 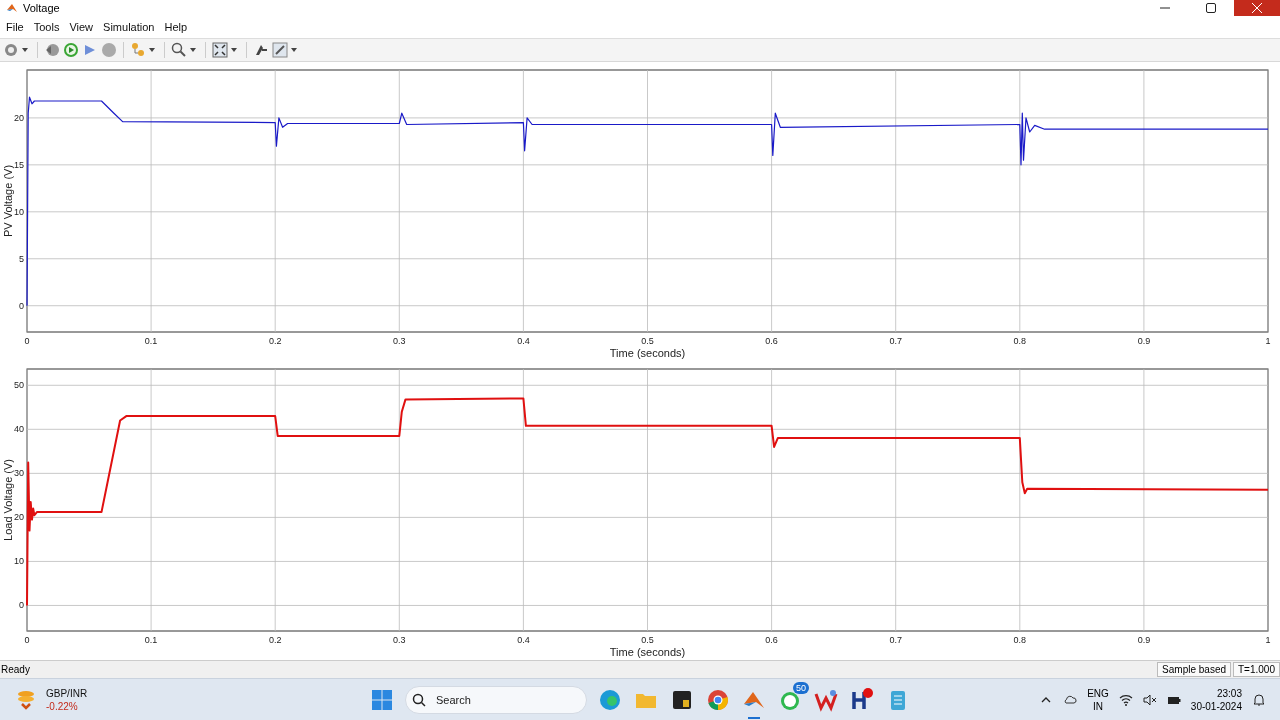 What do you see at coordinates (15, 669) in the screenshot?
I see `status-text: Ready` at bounding box center [15, 669].